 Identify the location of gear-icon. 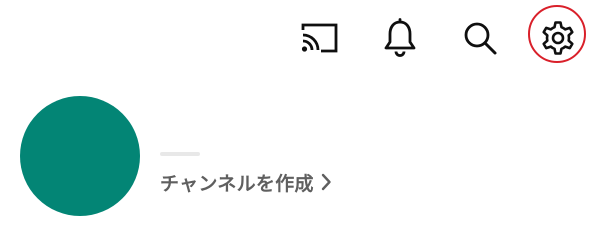
(558, 38).